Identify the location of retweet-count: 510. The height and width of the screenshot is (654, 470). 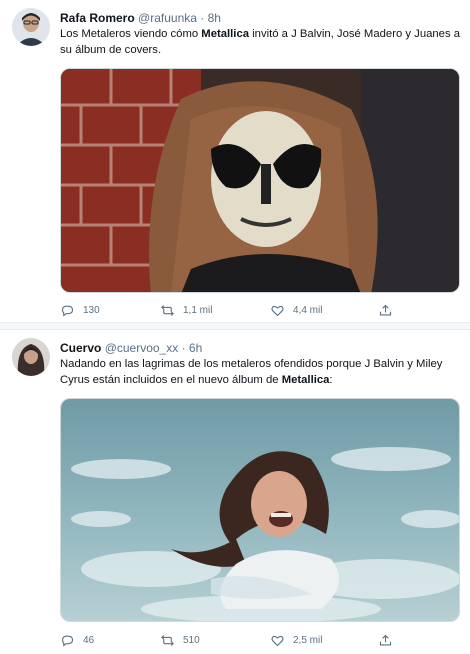
(191, 640).